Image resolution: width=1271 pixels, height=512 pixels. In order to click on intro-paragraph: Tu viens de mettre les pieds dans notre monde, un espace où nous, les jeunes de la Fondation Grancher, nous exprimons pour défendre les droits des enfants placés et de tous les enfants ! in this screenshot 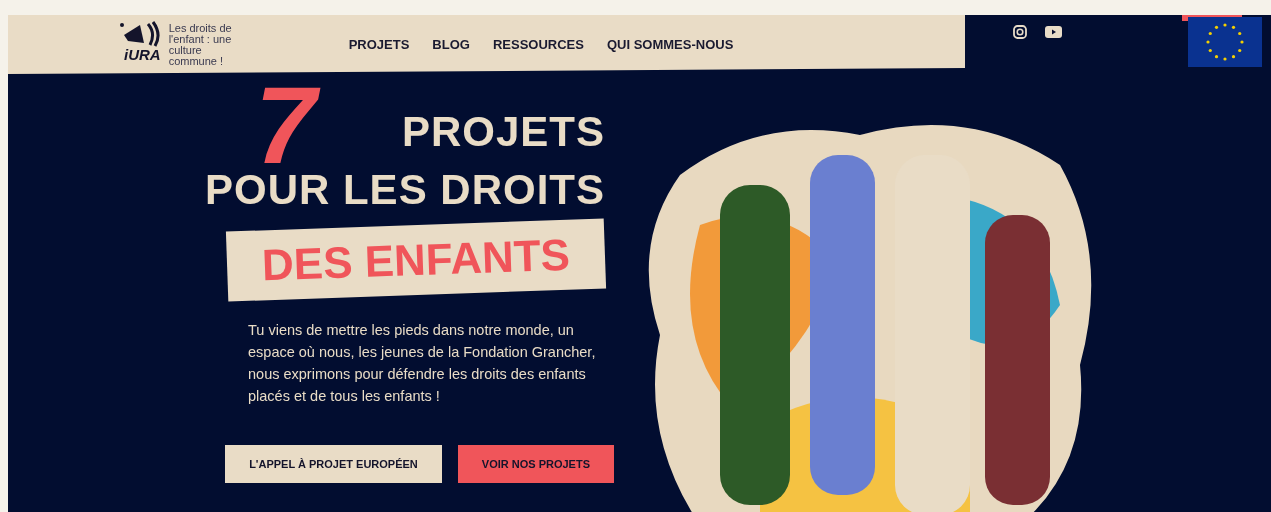, I will do `click(422, 363)`.